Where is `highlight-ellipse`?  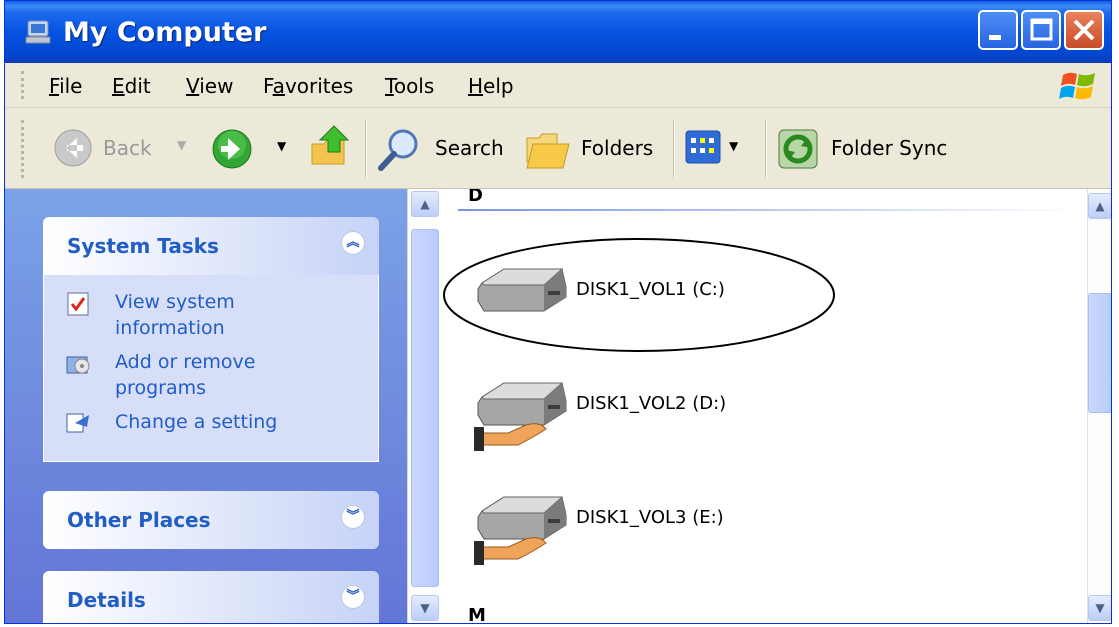 highlight-ellipse is located at coordinates (639, 295).